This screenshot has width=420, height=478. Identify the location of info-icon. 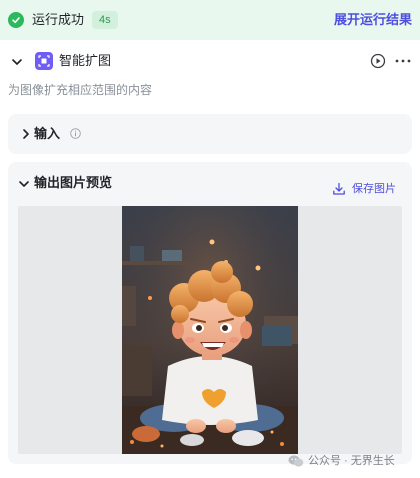
(75, 133).